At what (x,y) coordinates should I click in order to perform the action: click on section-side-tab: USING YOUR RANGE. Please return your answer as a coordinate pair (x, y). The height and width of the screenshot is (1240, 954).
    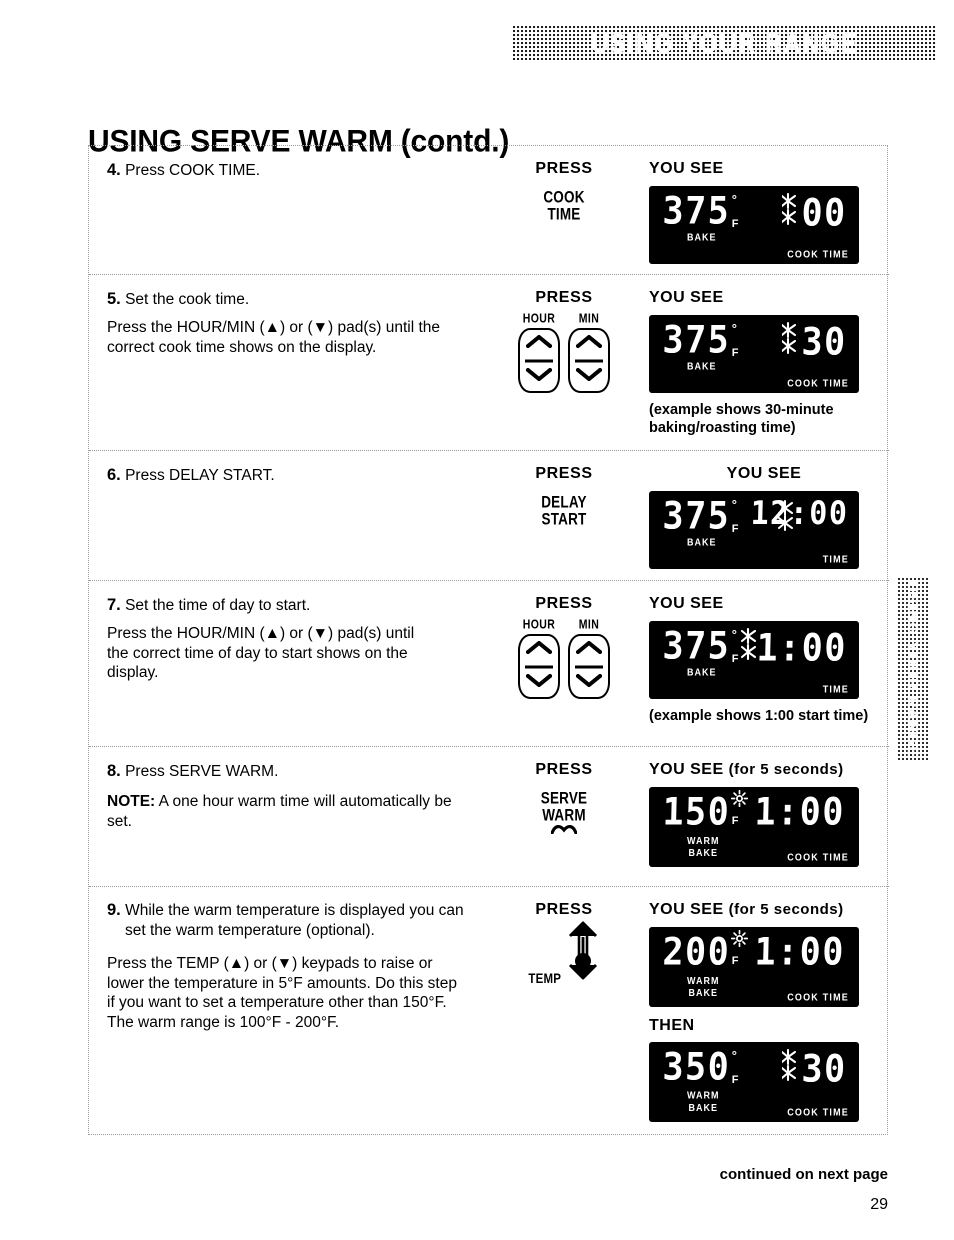
    Looking at the image, I should click on (913, 669).